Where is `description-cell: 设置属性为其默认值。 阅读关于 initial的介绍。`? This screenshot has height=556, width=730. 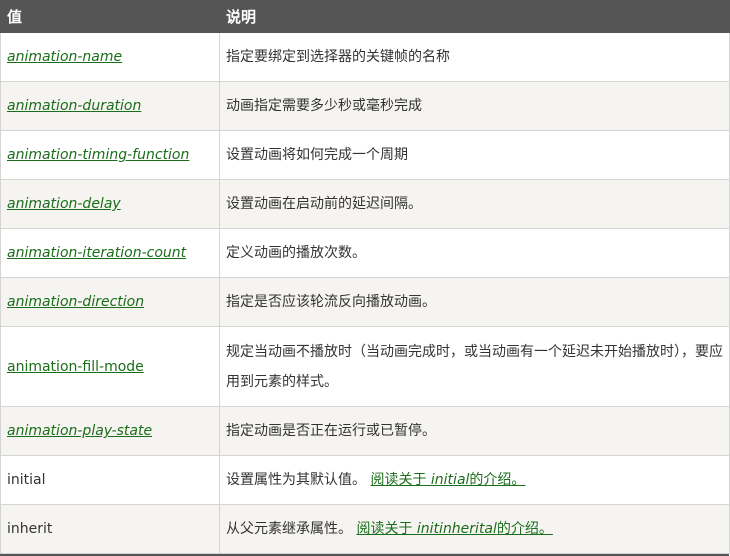 description-cell: 设置属性为其默认值。 阅读关于 initial的介绍。 is located at coordinates (474, 480).